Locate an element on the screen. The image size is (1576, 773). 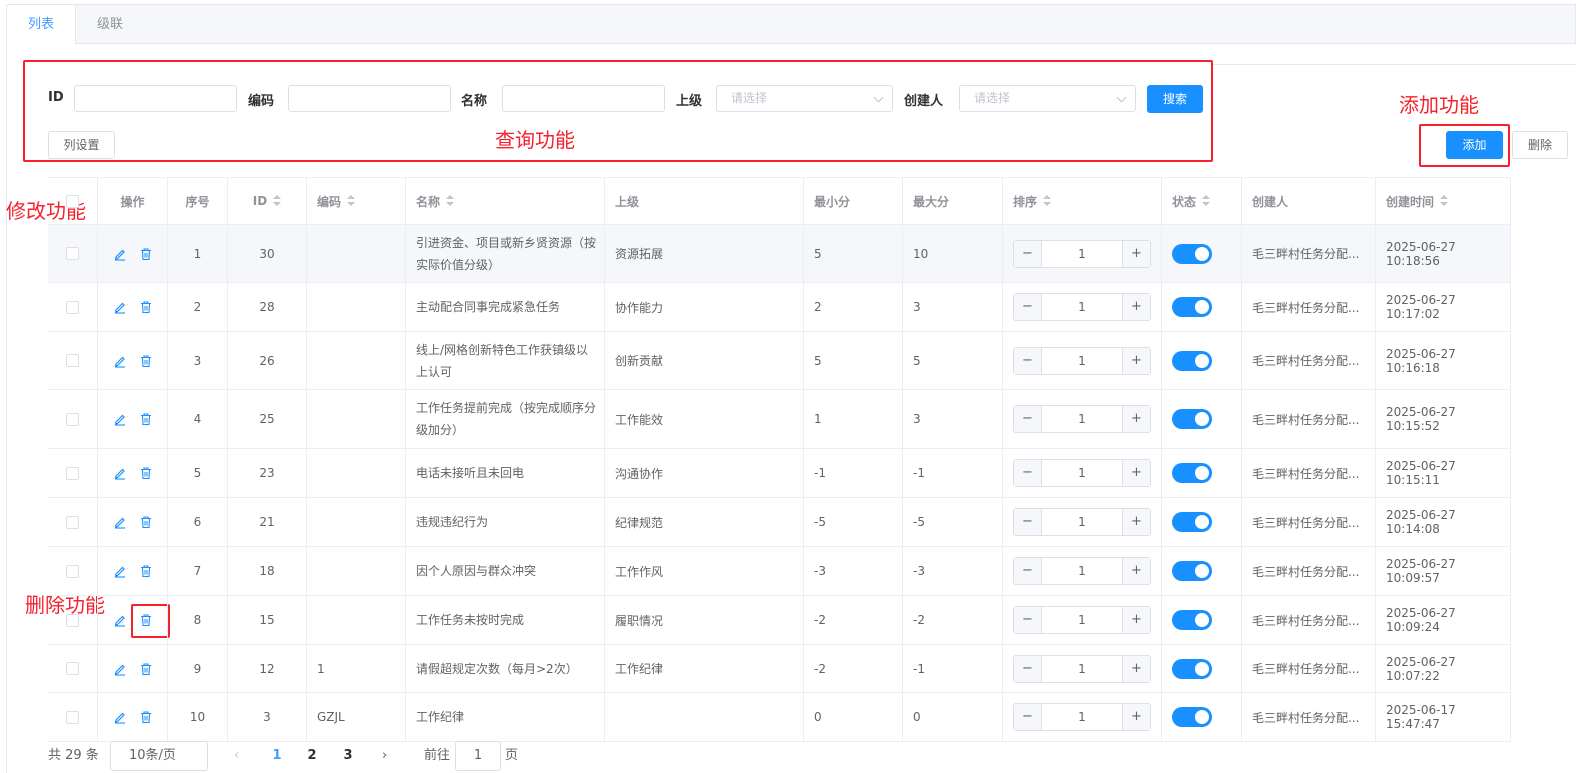
header-created-time: 创建时间 is located at coordinates (1443, 201).